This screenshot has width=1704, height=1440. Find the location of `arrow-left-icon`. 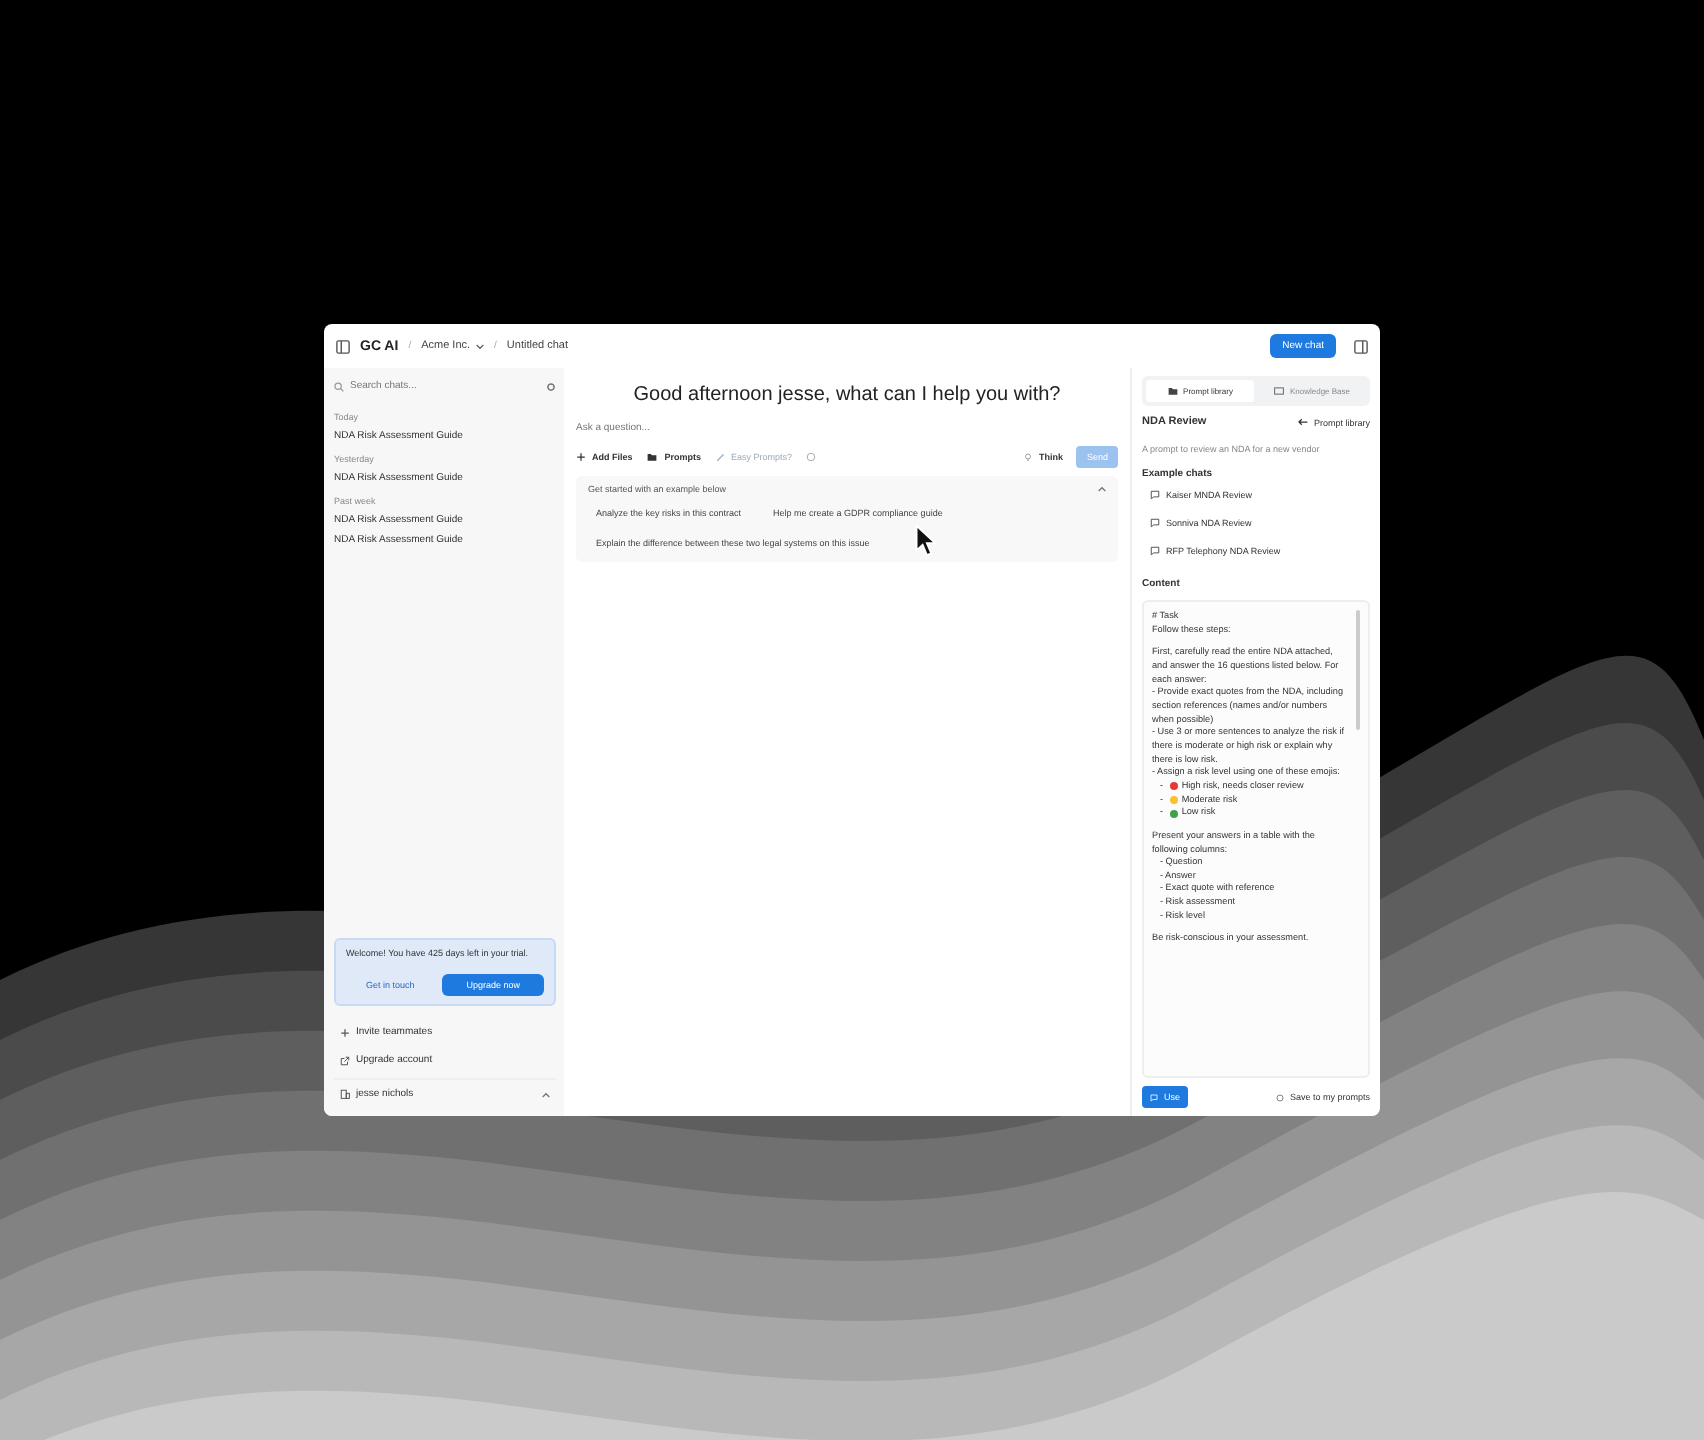

arrow-left-icon is located at coordinates (1302, 422).